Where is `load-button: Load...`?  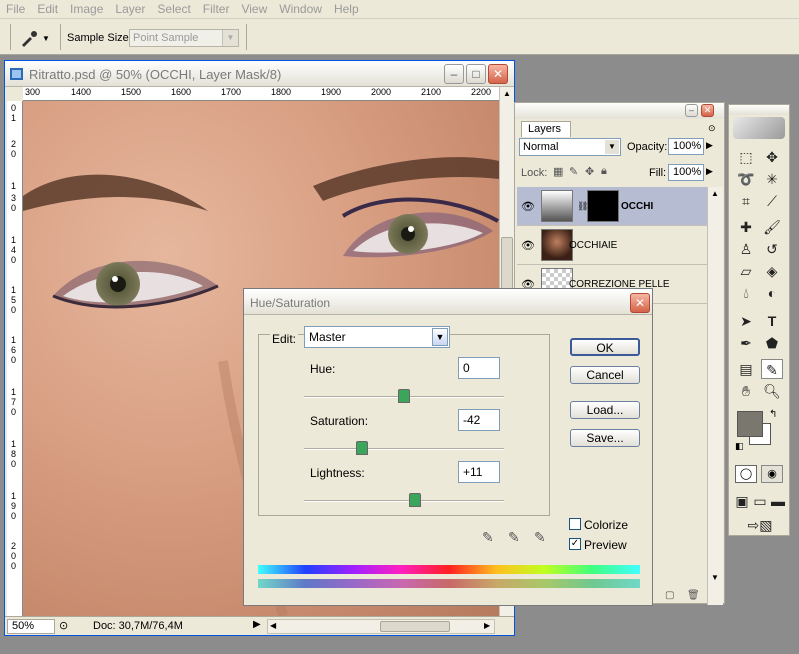
load-button: Load... is located at coordinates (605, 410).